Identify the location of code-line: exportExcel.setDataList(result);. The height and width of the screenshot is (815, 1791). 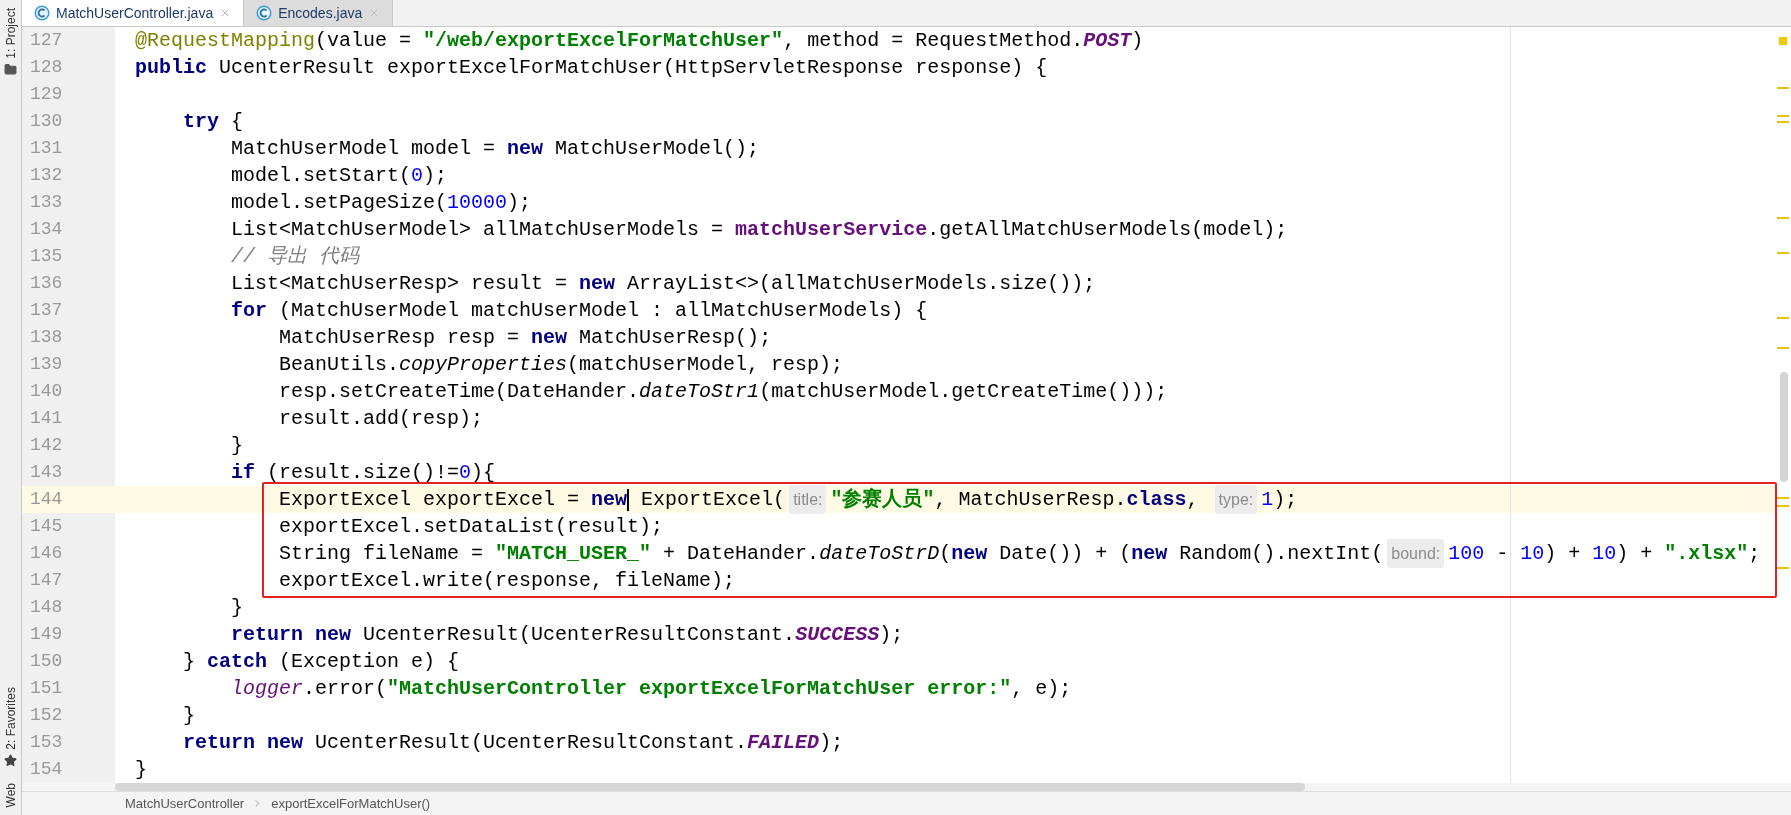
(471, 527).